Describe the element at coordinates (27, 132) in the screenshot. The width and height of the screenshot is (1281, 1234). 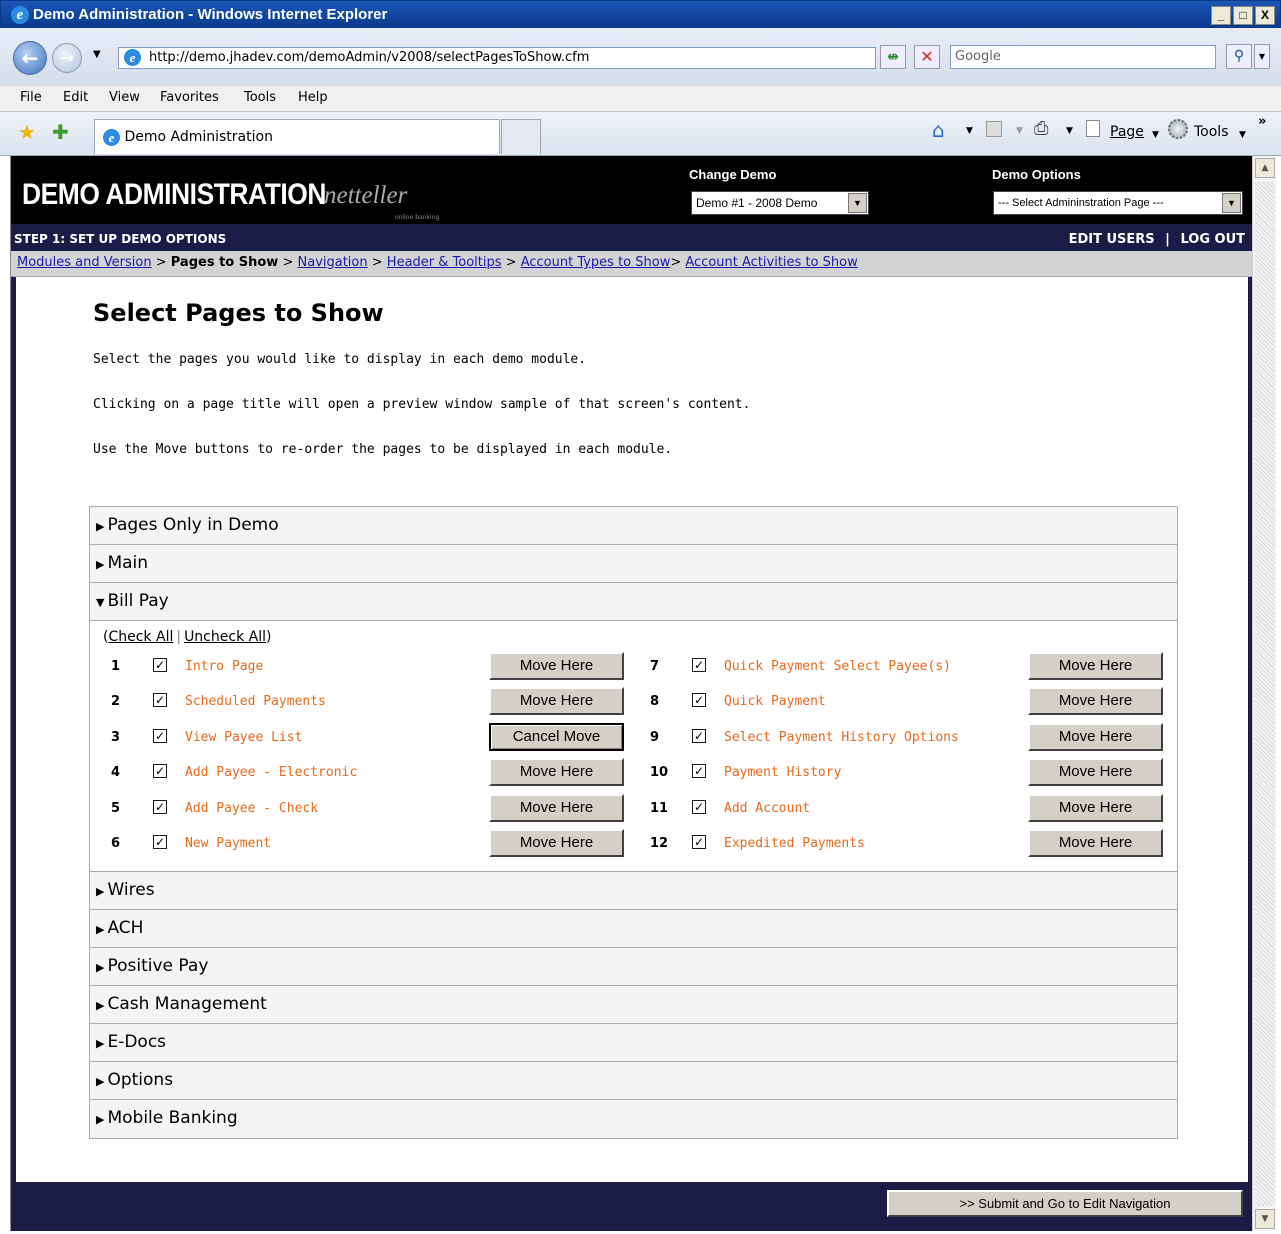
I see `favorites-star-icon: ★` at that location.